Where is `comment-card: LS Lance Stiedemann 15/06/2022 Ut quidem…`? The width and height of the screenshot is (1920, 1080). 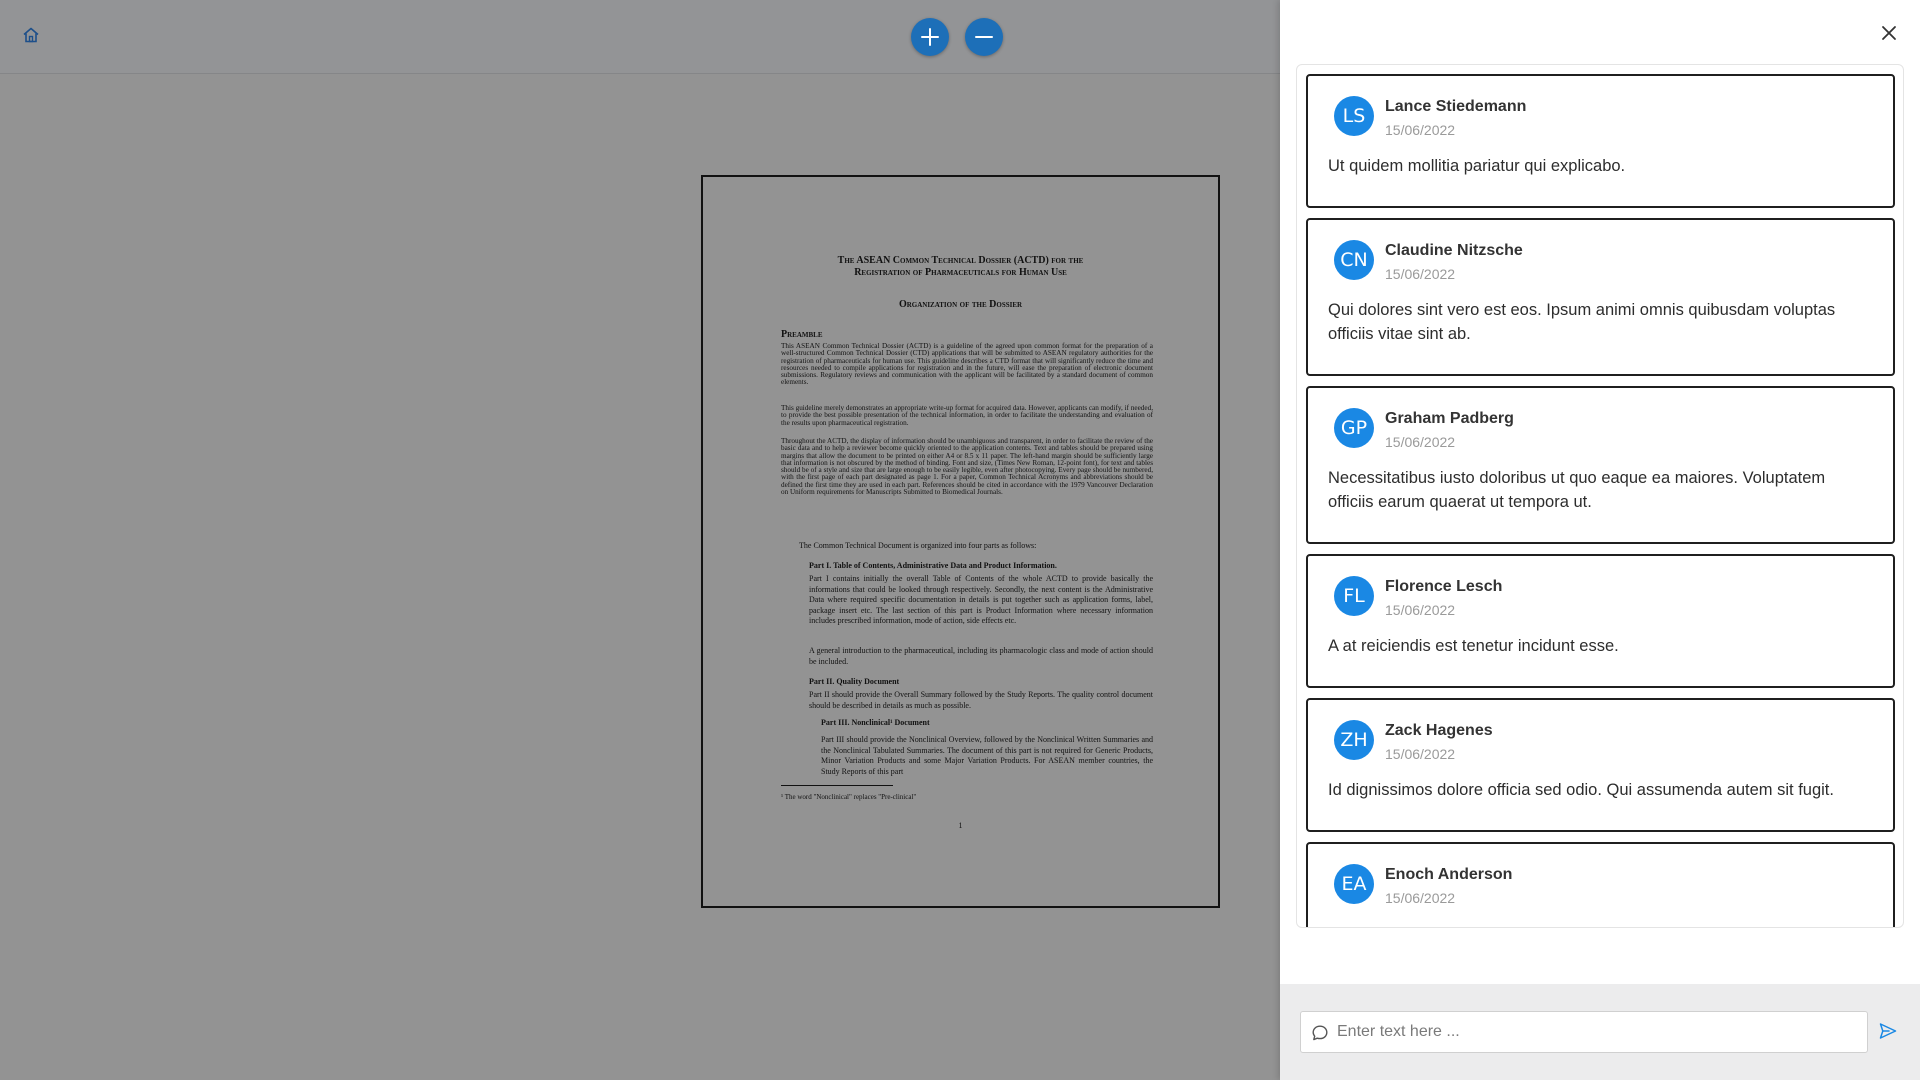
comment-card: LS Lance Stiedemann 15/06/2022 Ut quidem… is located at coordinates (1600, 141).